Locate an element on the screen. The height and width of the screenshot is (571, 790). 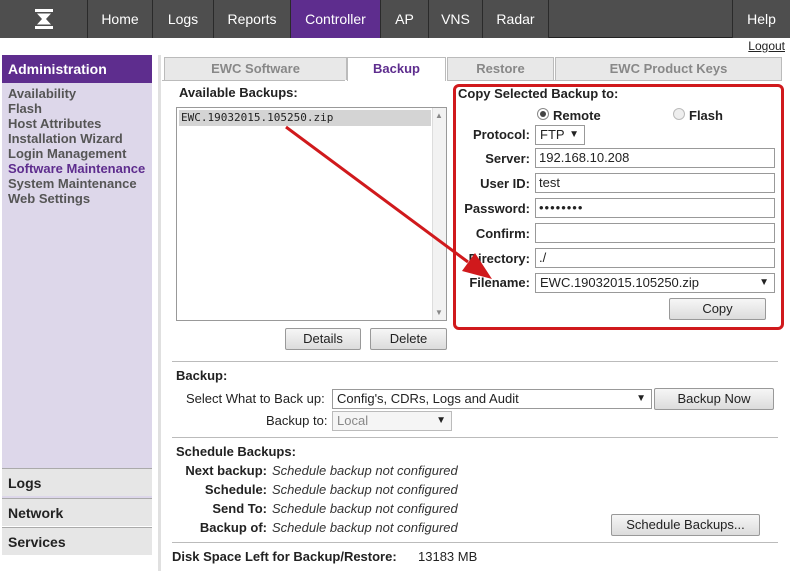
backup-to-value: Local is located at coordinates (353, 420).